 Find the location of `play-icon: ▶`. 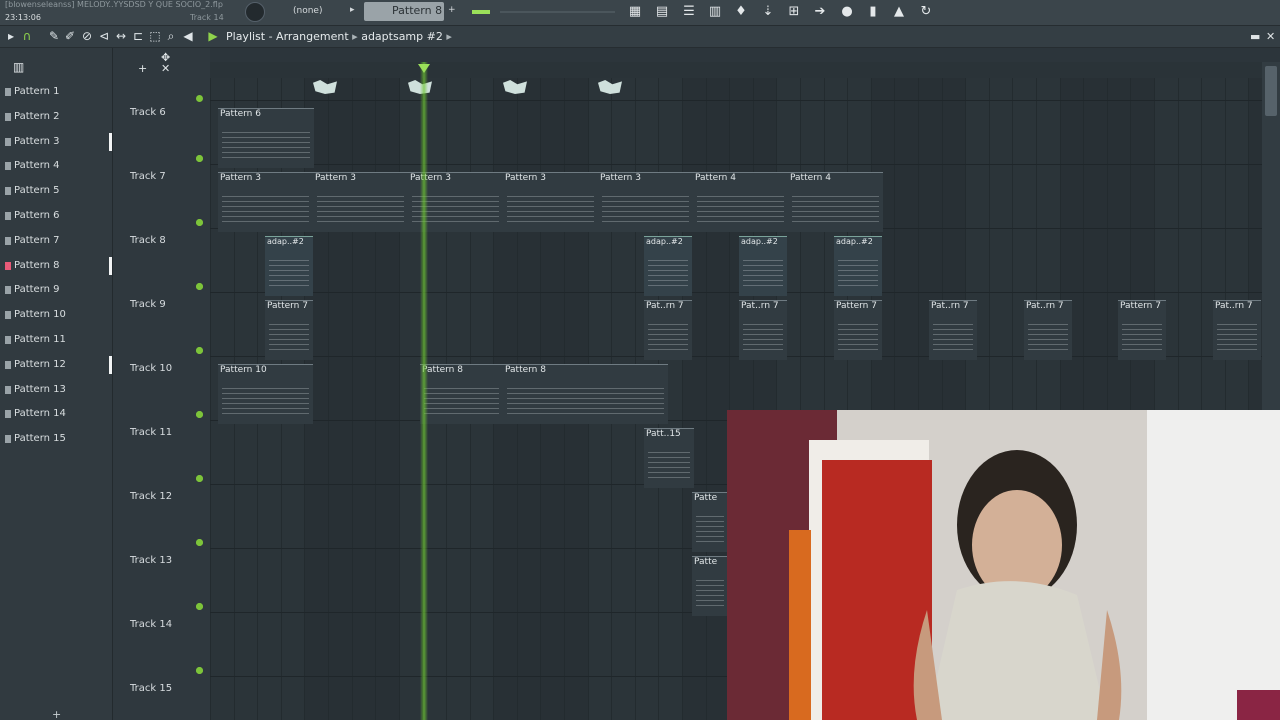

play-icon: ▶ is located at coordinates (213, 36).